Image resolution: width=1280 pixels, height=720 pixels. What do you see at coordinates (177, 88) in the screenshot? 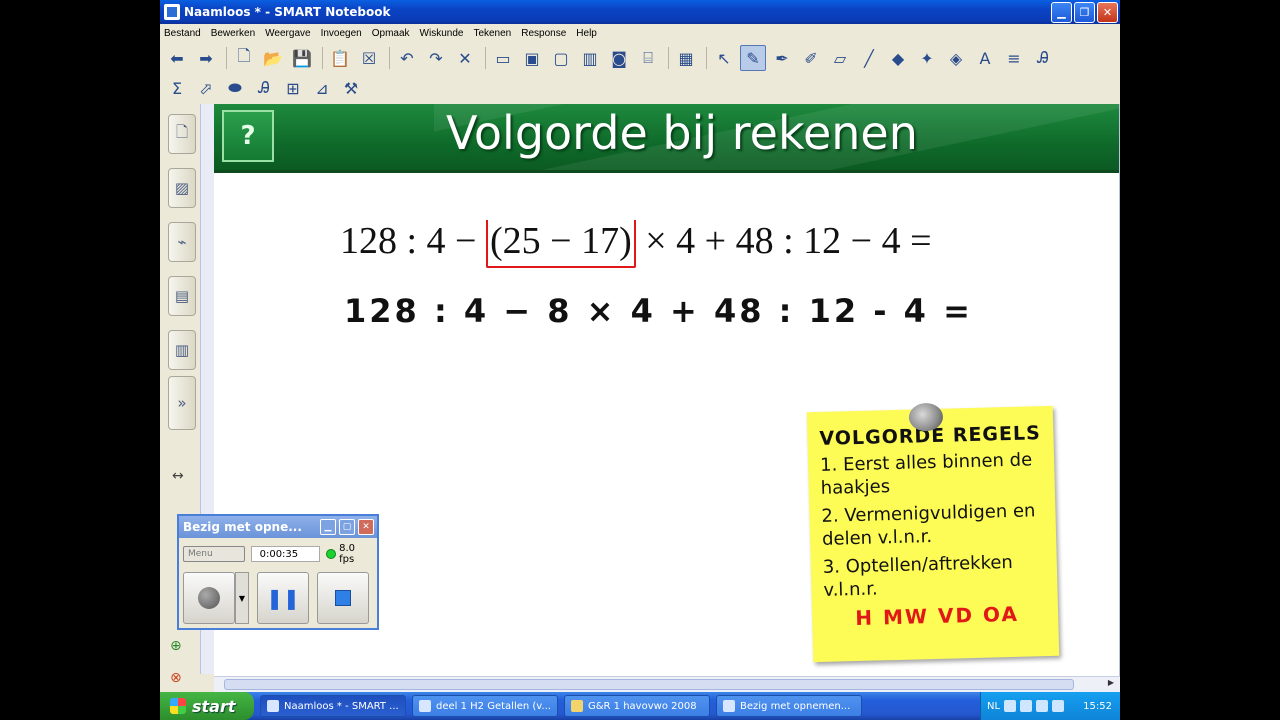
I see `sigma-icon: Σ` at bounding box center [177, 88].